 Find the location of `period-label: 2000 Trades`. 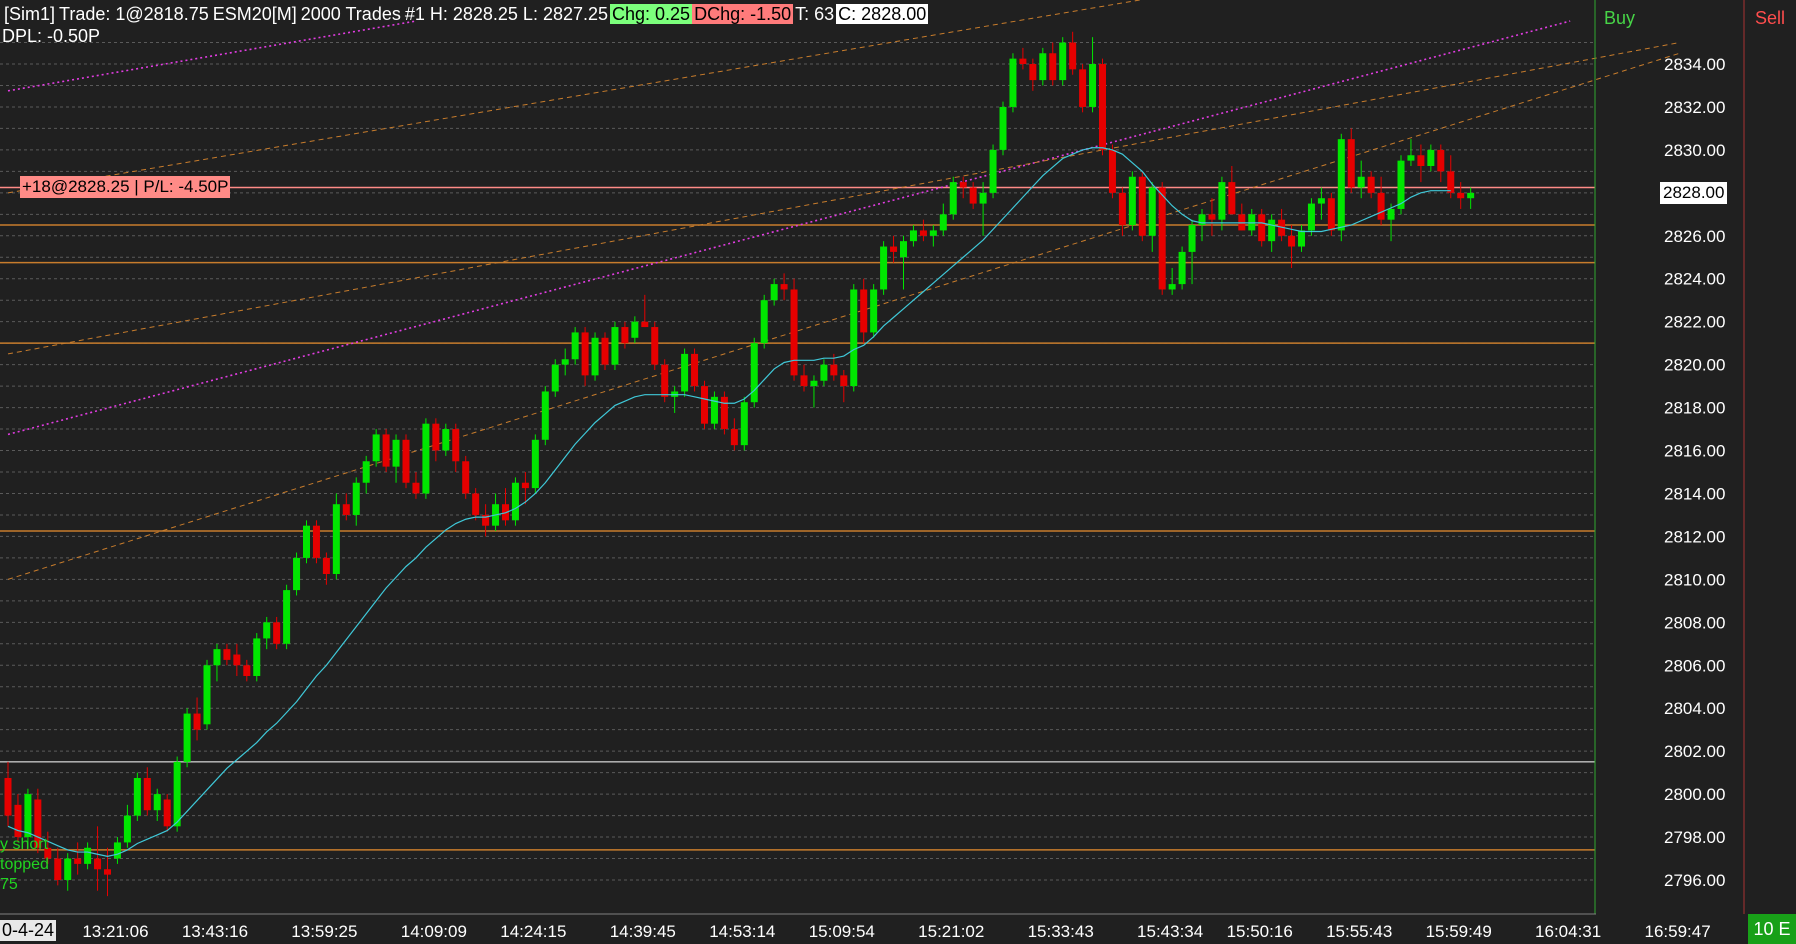

period-label: 2000 Trades is located at coordinates (350, 14).